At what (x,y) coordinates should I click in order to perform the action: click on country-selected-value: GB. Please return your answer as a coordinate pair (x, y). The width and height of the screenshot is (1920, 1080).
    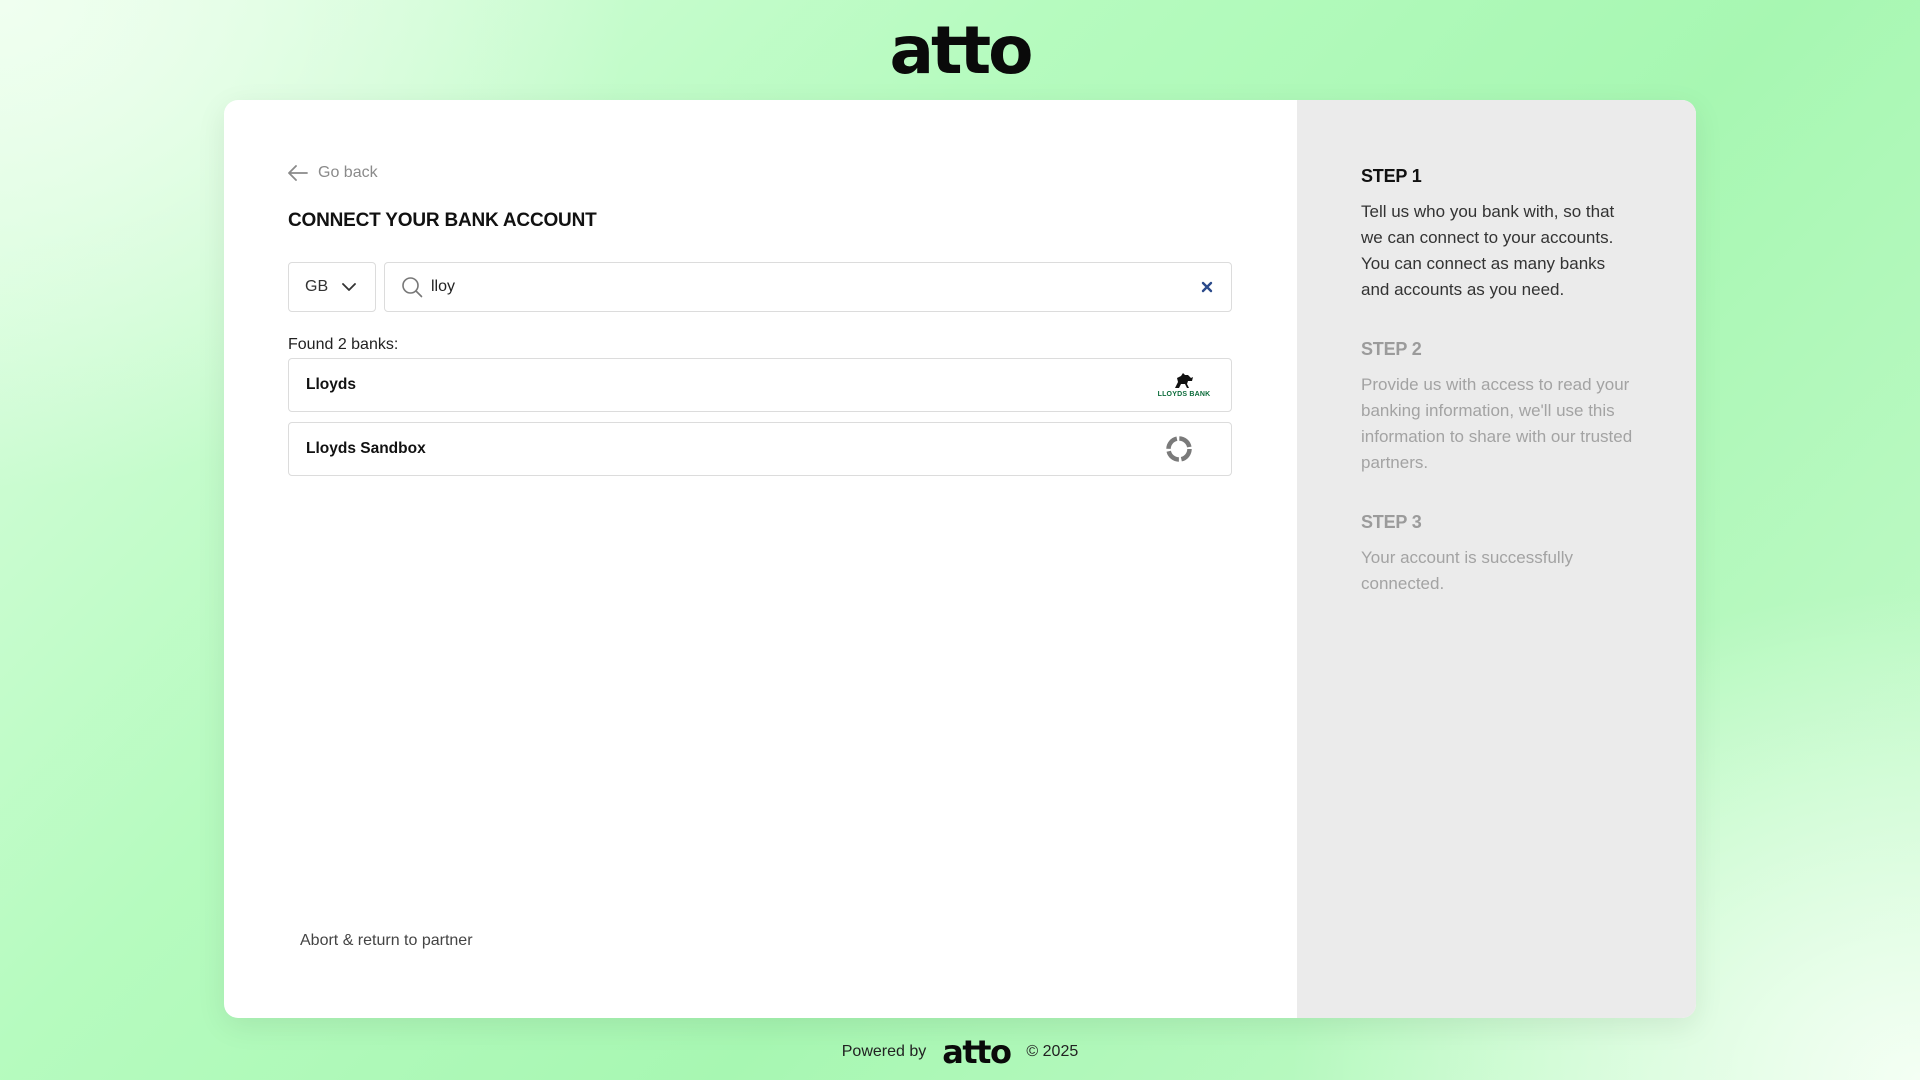
    Looking at the image, I should click on (317, 286).